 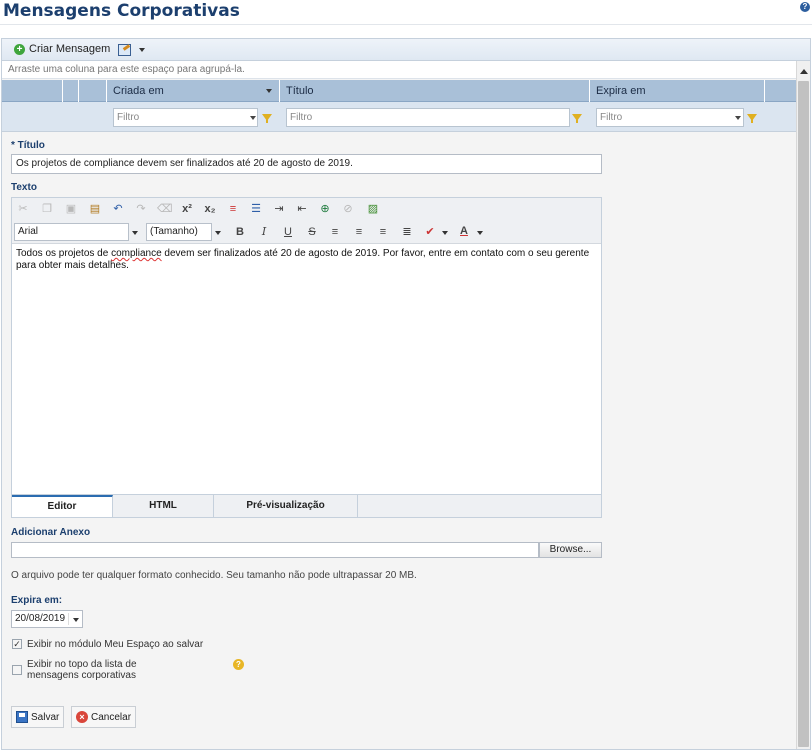 What do you see at coordinates (300, 91) in the screenshot?
I see `column-header-label: Título` at bounding box center [300, 91].